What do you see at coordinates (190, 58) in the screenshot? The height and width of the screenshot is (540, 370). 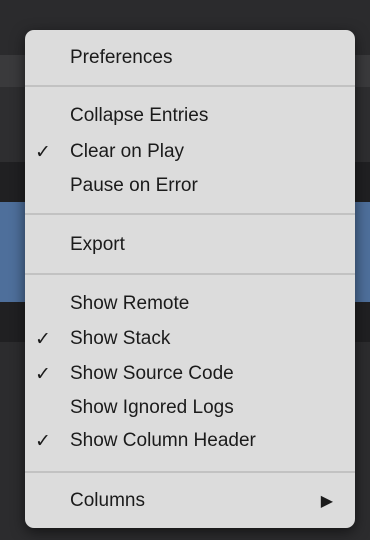 I see `menu-item-preferences: Preferences` at bounding box center [190, 58].